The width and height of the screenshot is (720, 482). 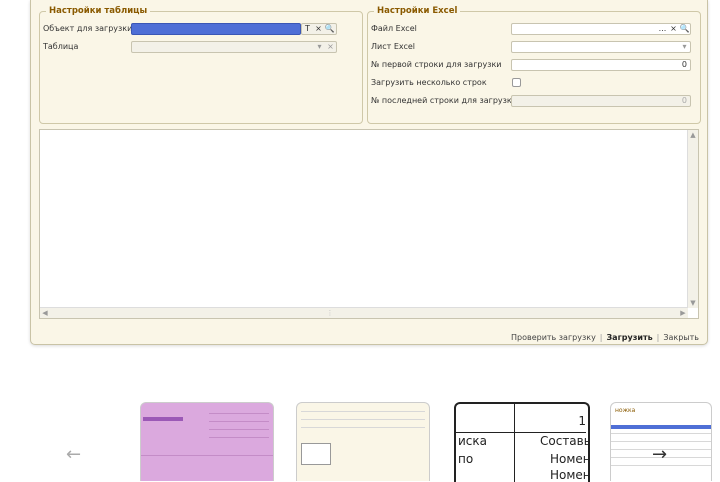 What do you see at coordinates (316, 454) in the screenshot?
I see `thumb-table` at bounding box center [316, 454].